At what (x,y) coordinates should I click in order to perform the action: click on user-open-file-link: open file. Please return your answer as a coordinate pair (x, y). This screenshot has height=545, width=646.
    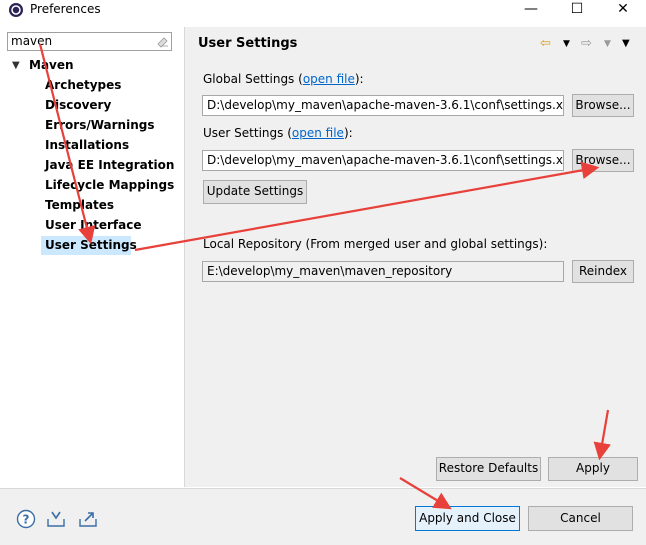
    Looking at the image, I should click on (318, 133).